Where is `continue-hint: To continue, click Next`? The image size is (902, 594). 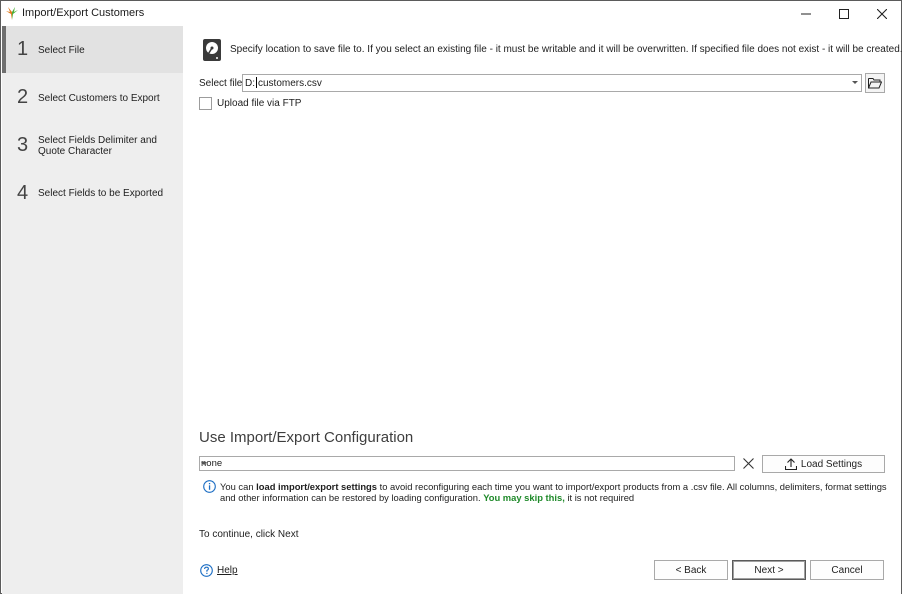
continue-hint: To continue, click Next is located at coordinates (249, 534).